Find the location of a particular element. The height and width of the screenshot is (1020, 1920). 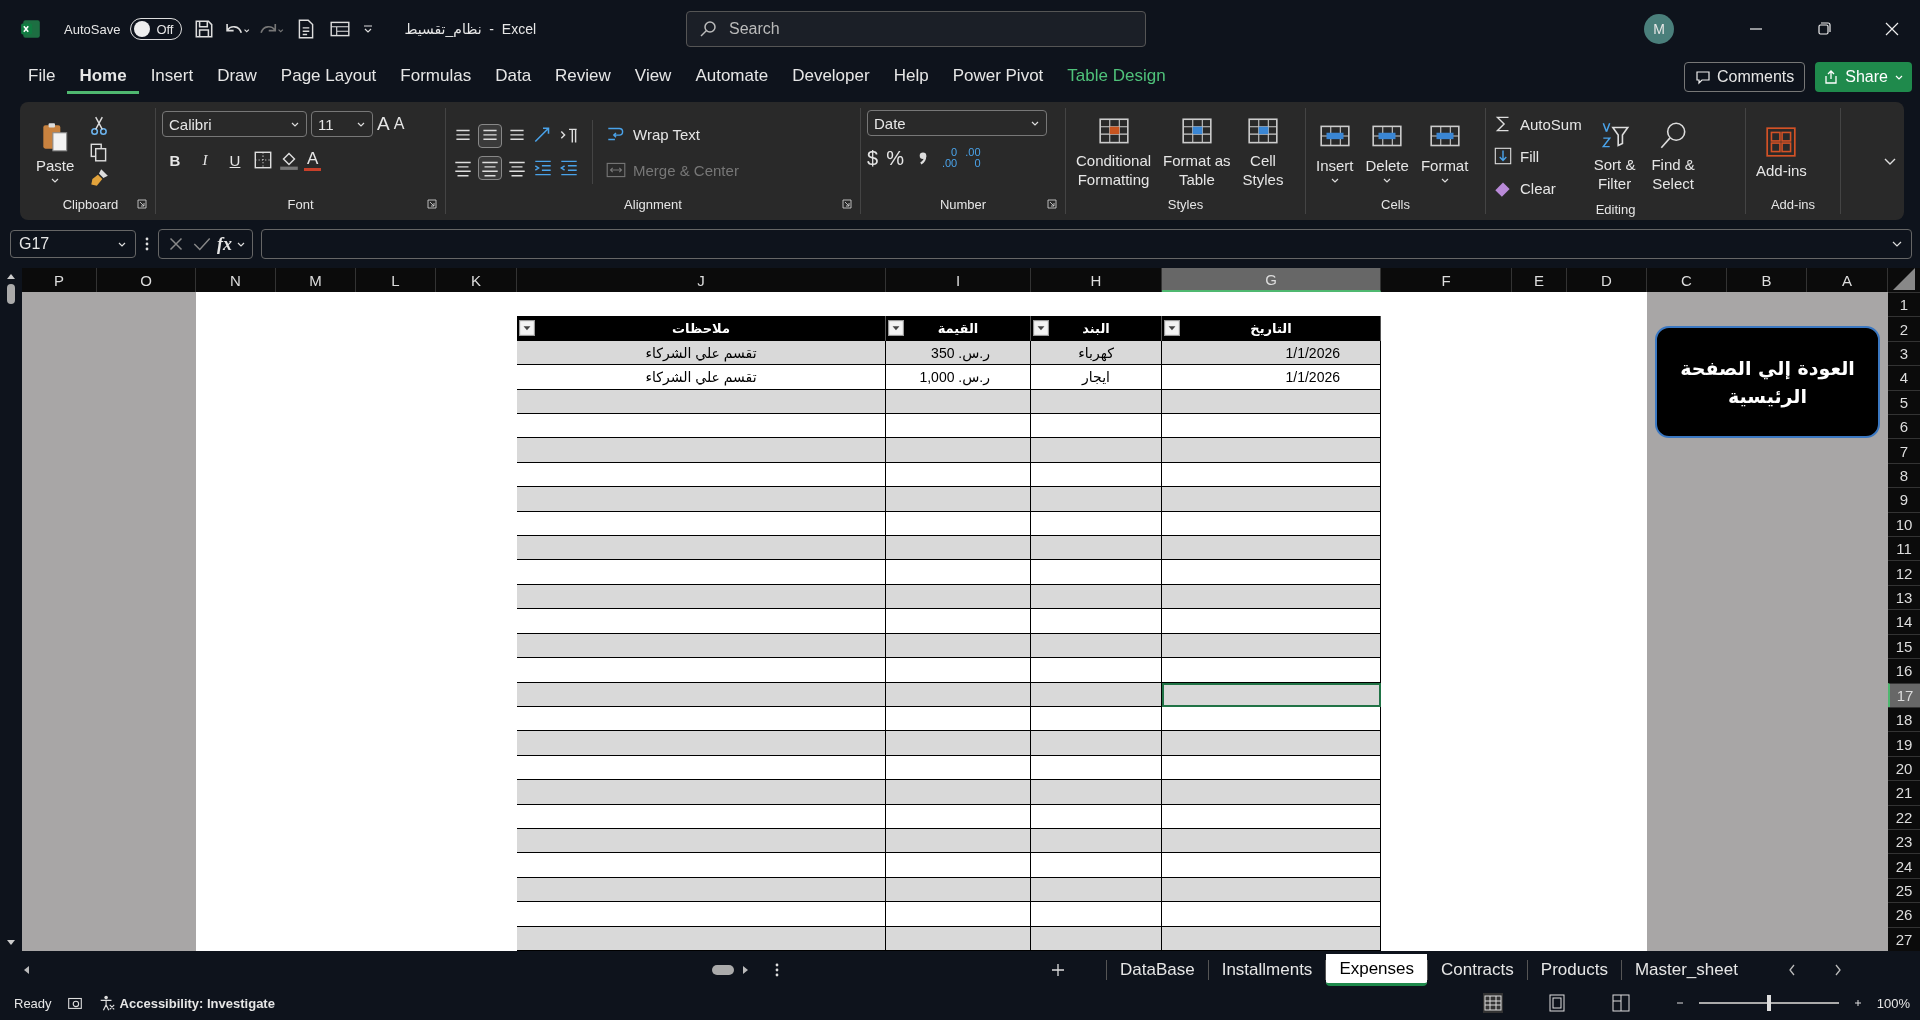

font-family-dropdown: Calibri is located at coordinates (234, 124).